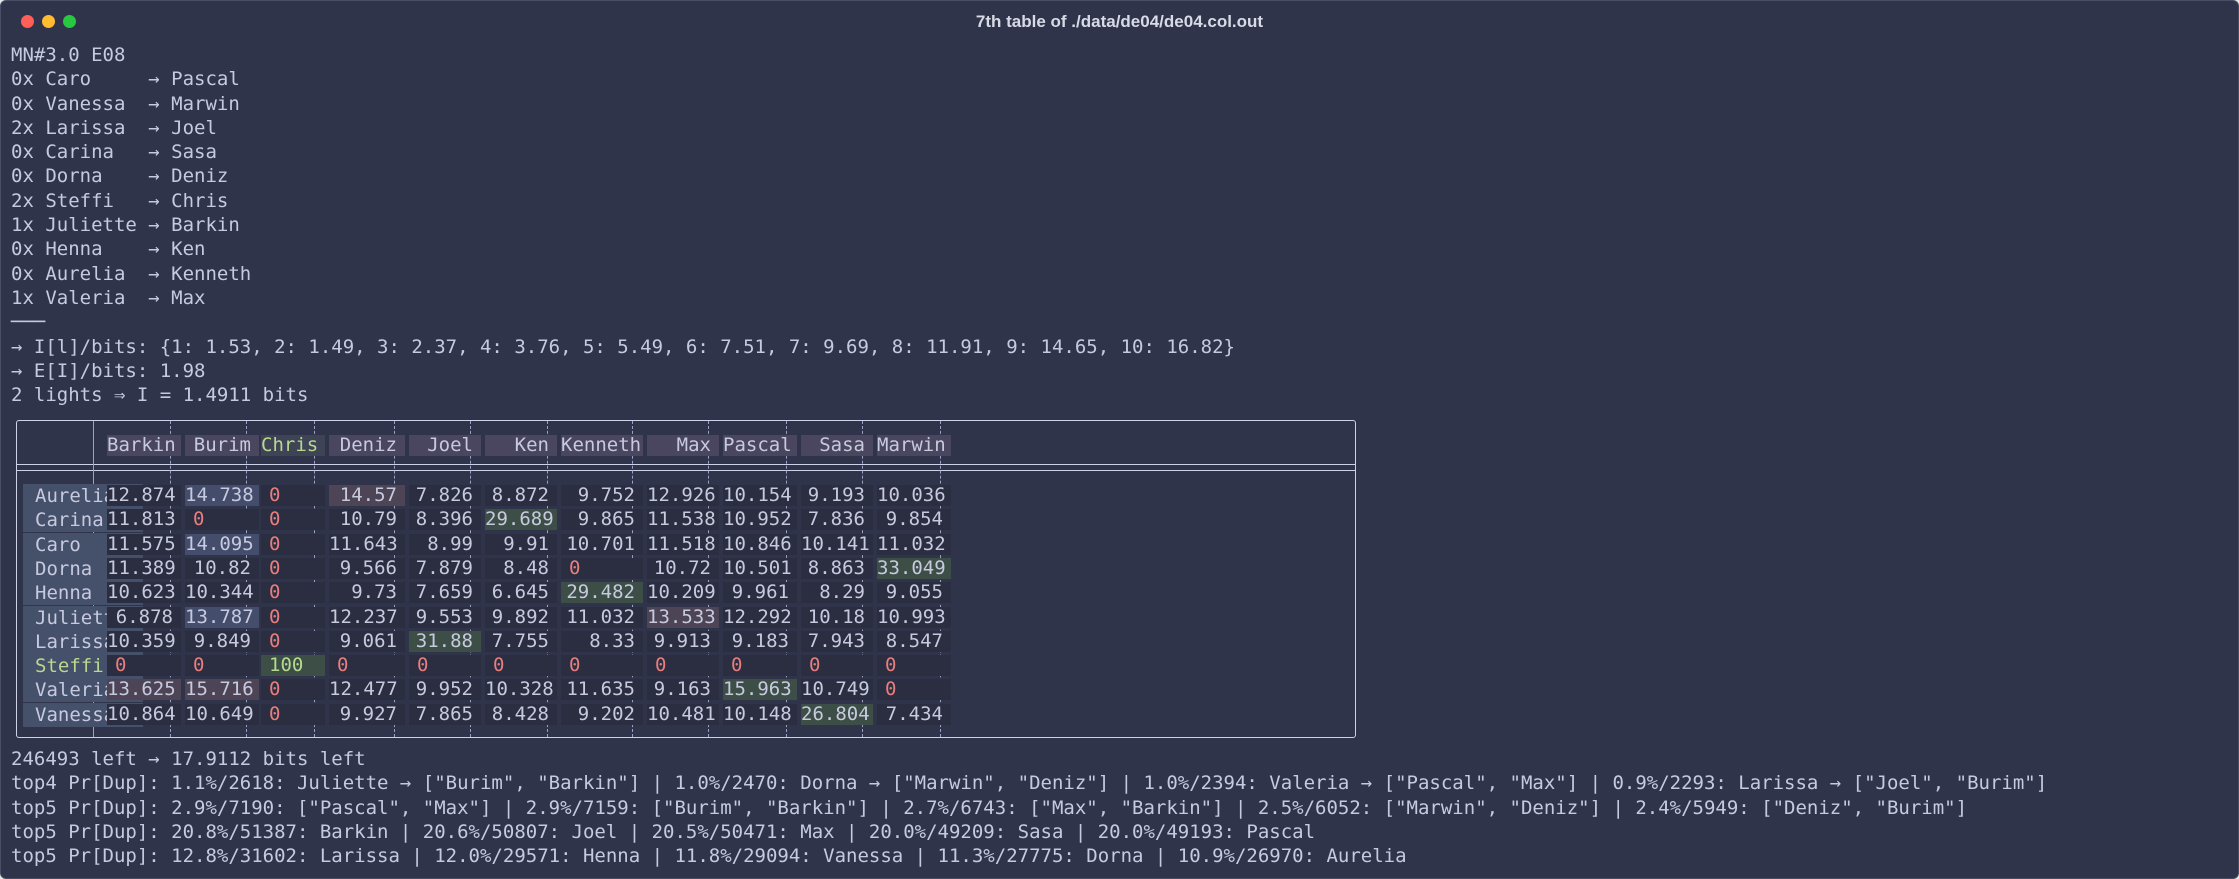 The height and width of the screenshot is (879, 2239). Describe the element at coordinates (445, 714) in the screenshot. I see `table-cell: 7.865` at that location.